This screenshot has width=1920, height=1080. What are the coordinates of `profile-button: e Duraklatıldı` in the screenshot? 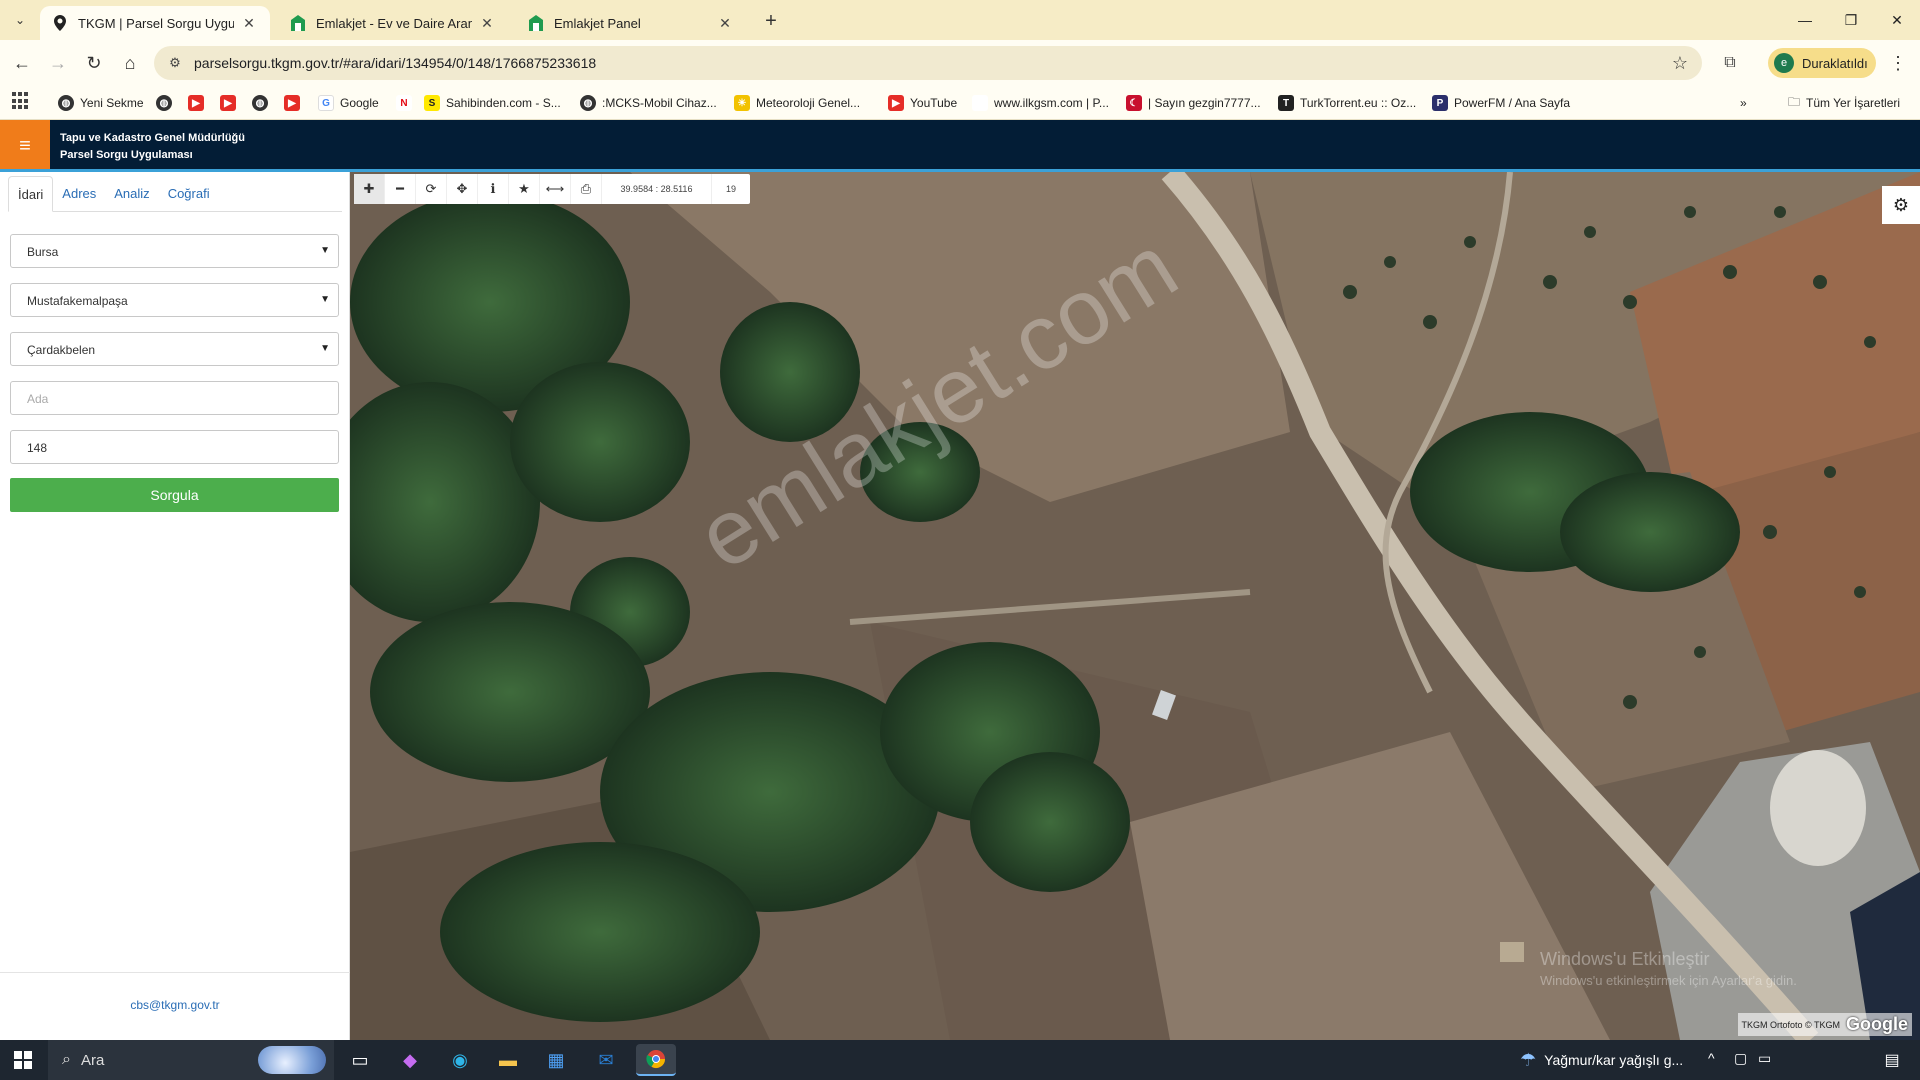 It's located at (1822, 63).